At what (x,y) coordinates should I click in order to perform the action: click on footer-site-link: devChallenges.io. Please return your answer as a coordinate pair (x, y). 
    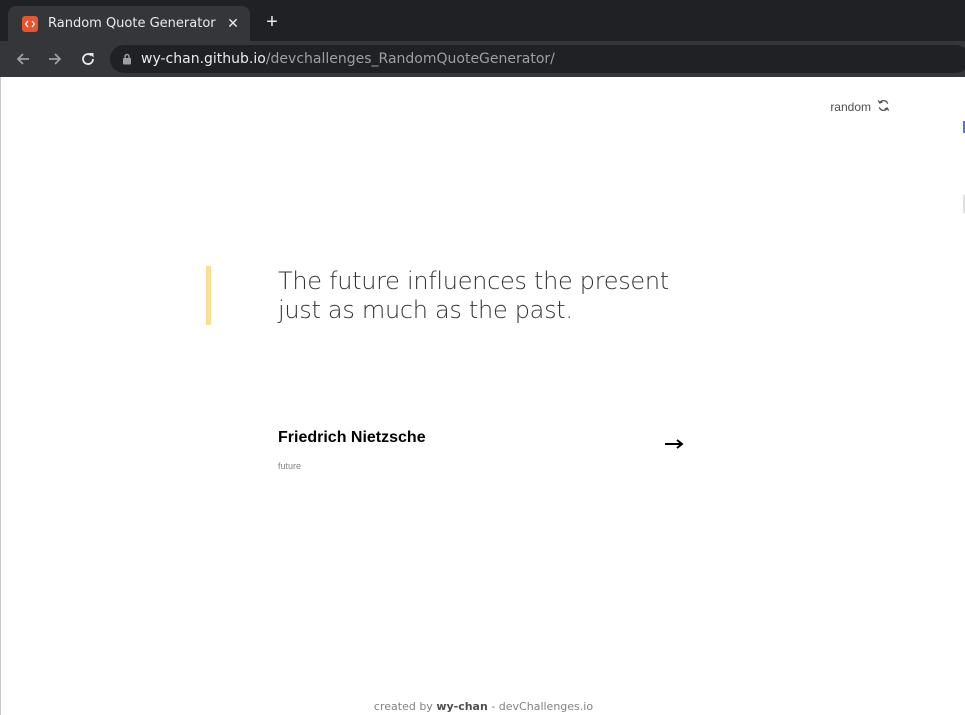
    Looking at the image, I should click on (546, 706).